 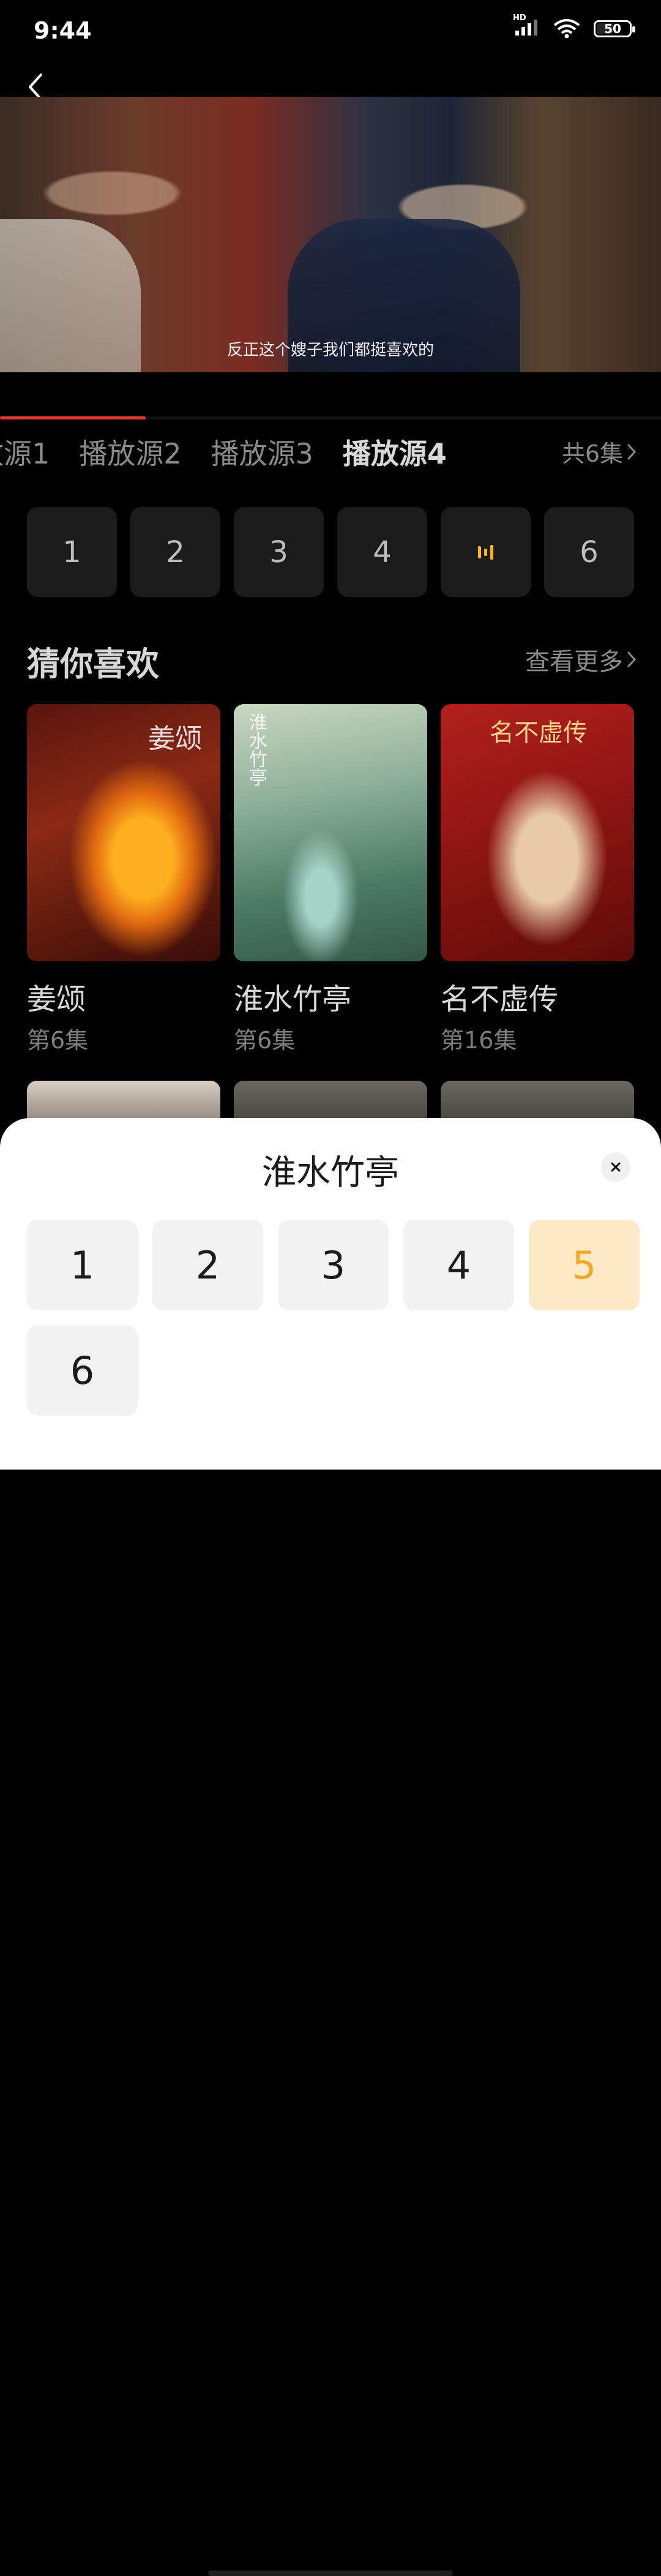 I want to click on recommend-title: 淮水竹亭, so click(x=293, y=999).